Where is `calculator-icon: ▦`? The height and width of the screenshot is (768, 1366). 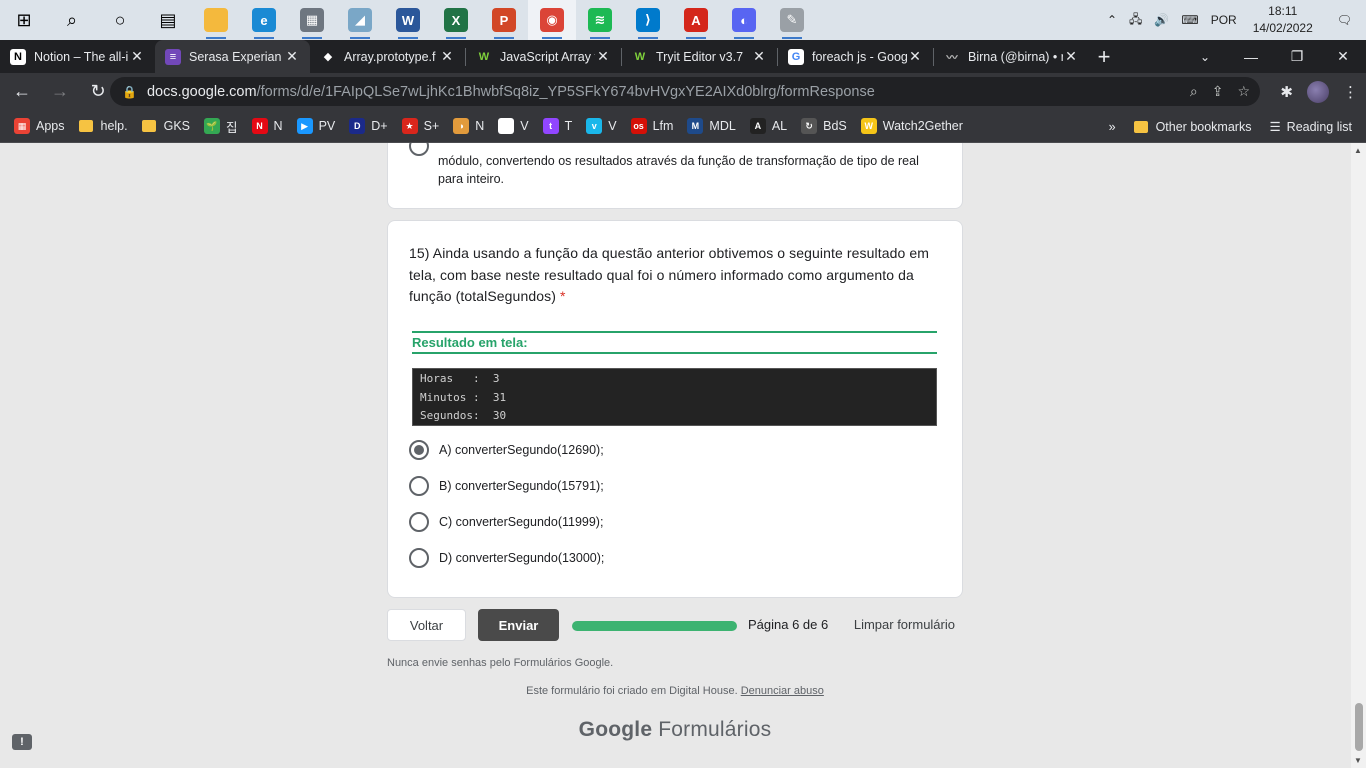
calculator-icon: ▦ is located at coordinates (312, 20).